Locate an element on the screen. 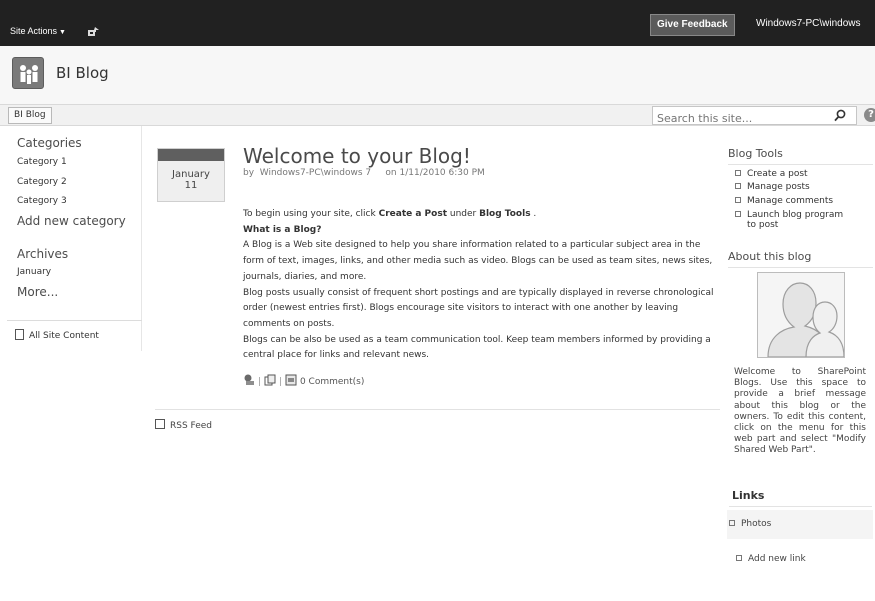 The width and height of the screenshot is (875, 601). date-box-header is located at coordinates (191, 155).